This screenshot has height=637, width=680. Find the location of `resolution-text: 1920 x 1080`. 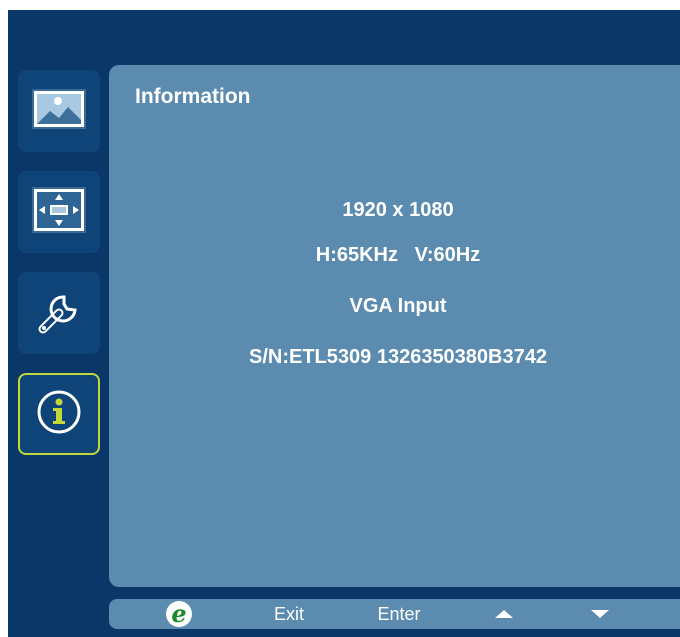

resolution-text: 1920 x 1080 is located at coordinates (398, 210).